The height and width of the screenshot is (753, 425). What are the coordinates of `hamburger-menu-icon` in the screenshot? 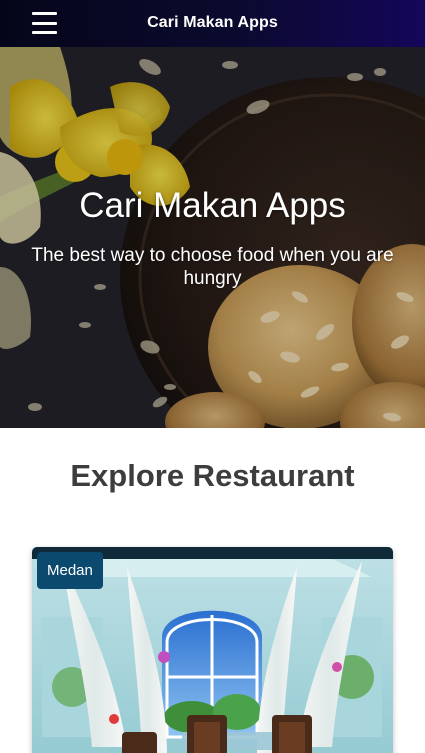 It's located at (45, 23).